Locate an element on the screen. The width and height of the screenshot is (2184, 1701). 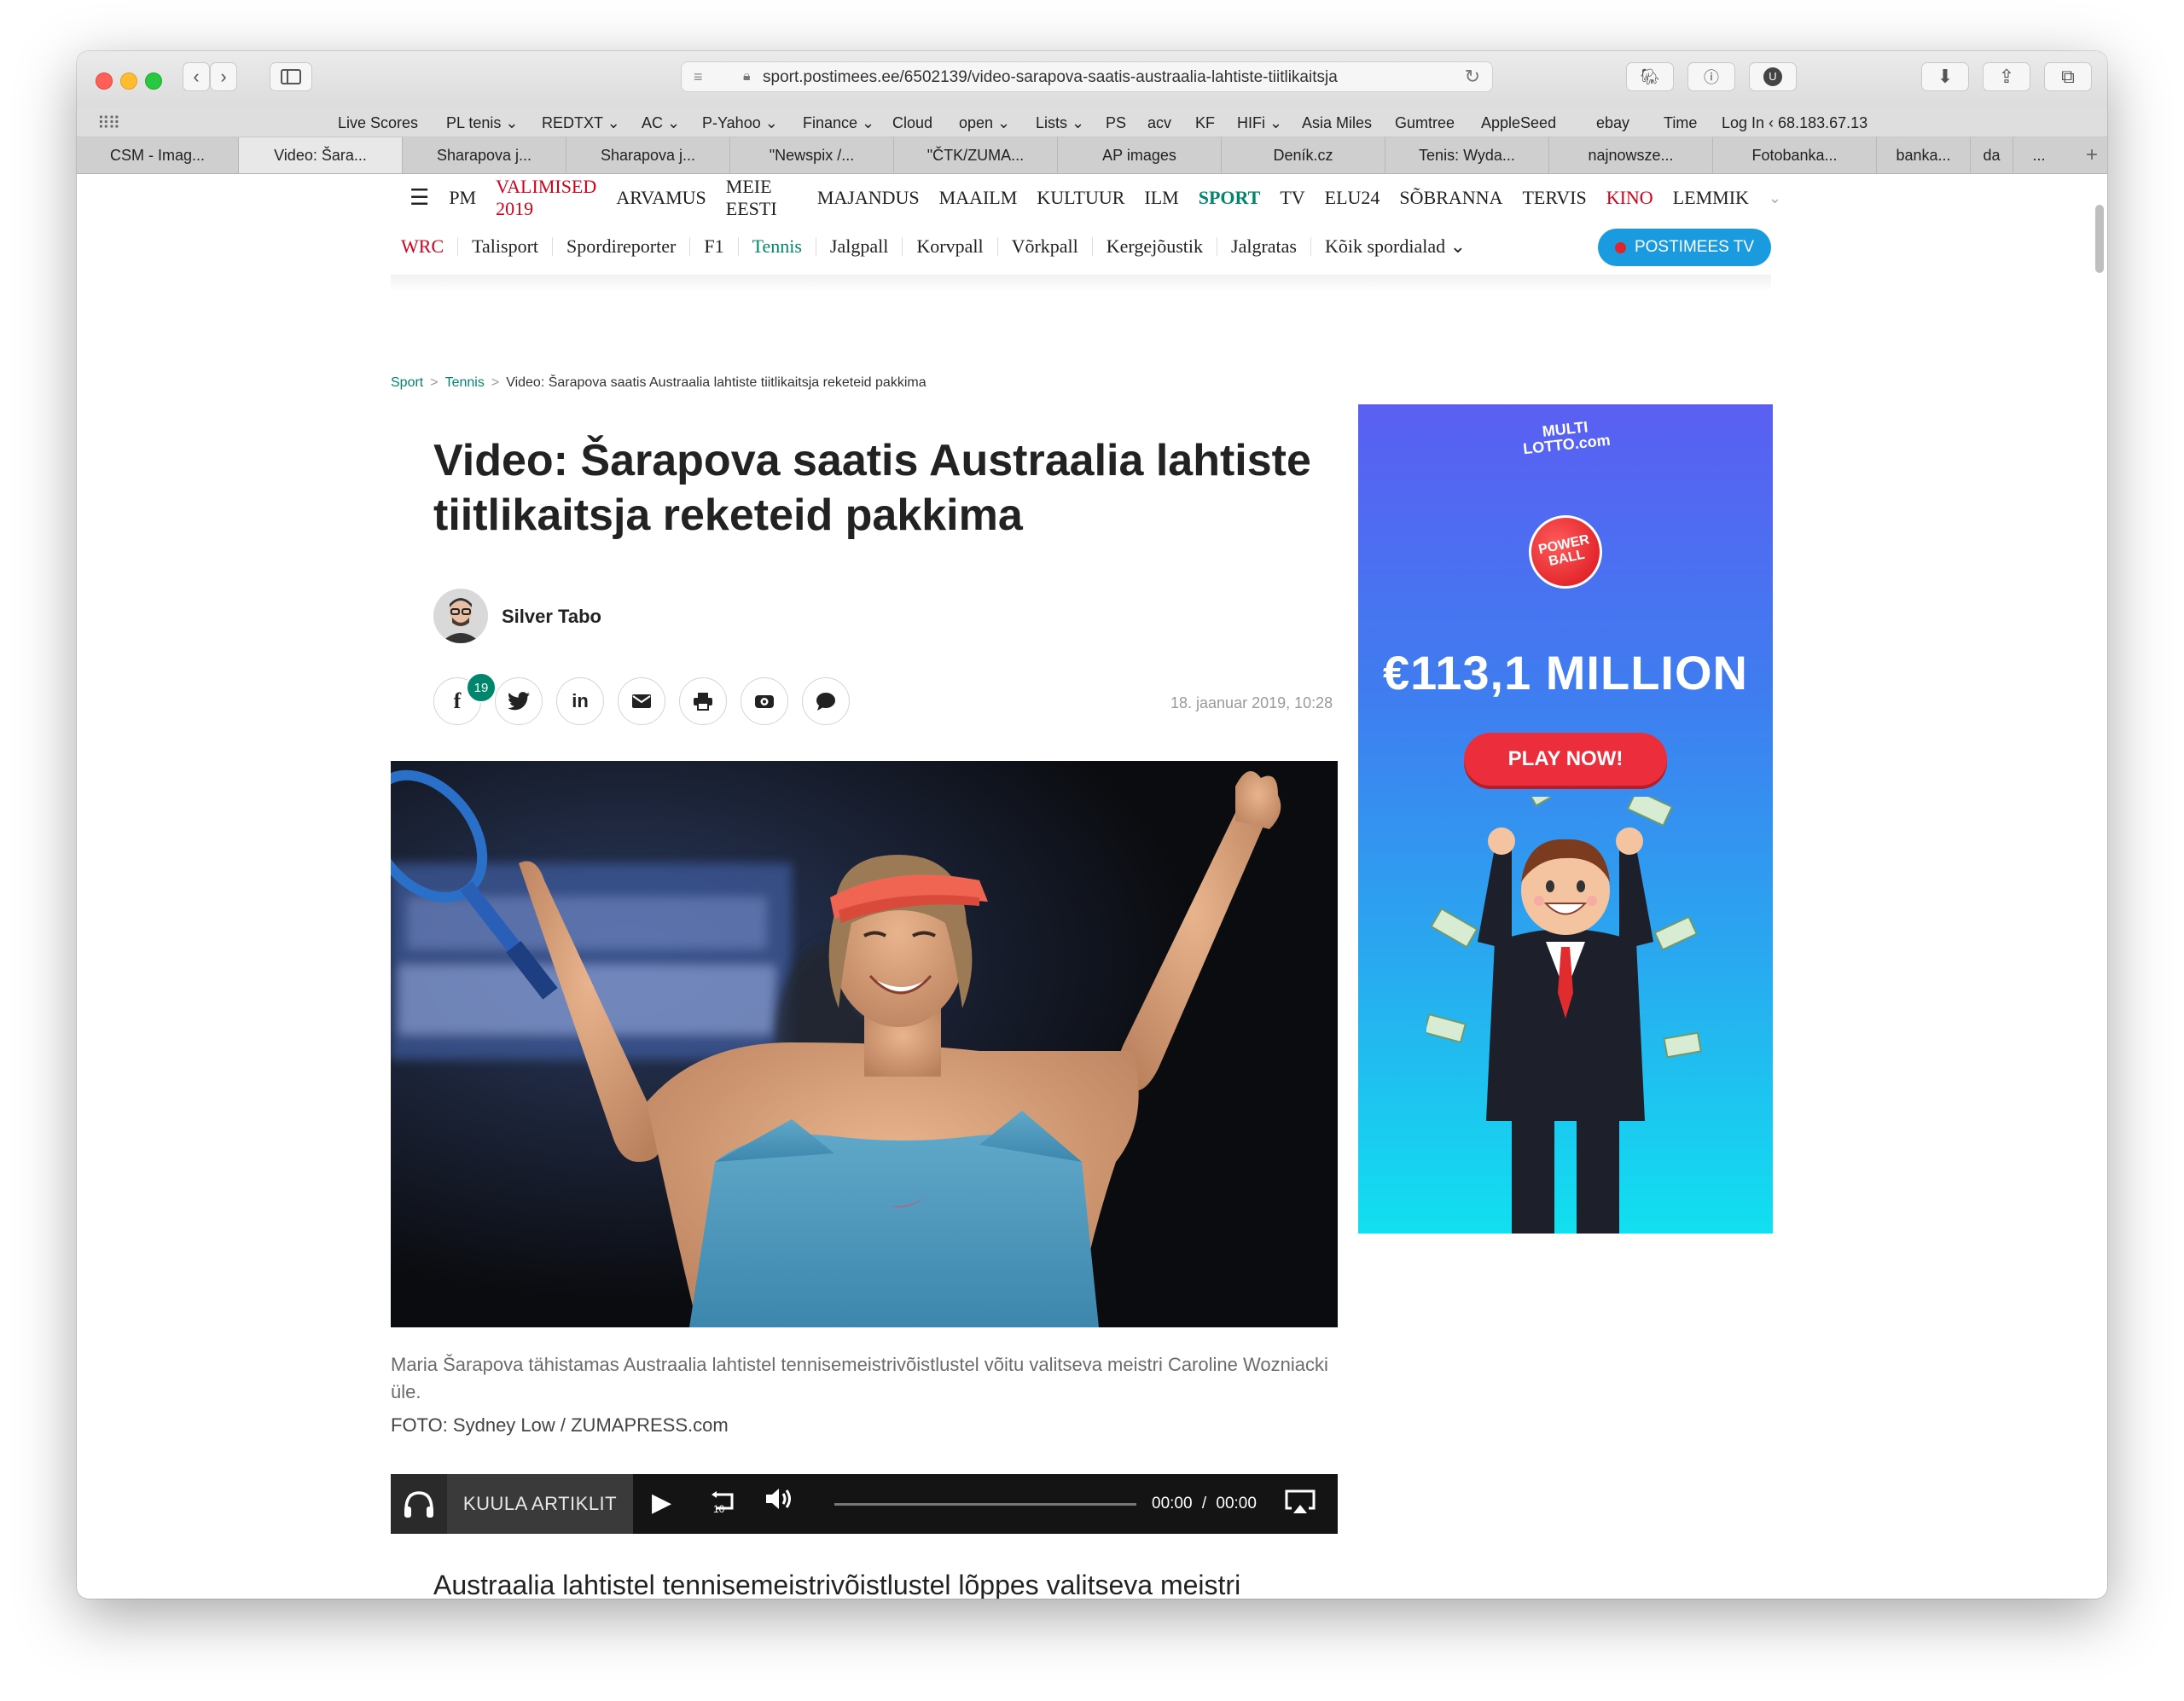
share-twitter-button is located at coordinates (519, 701).